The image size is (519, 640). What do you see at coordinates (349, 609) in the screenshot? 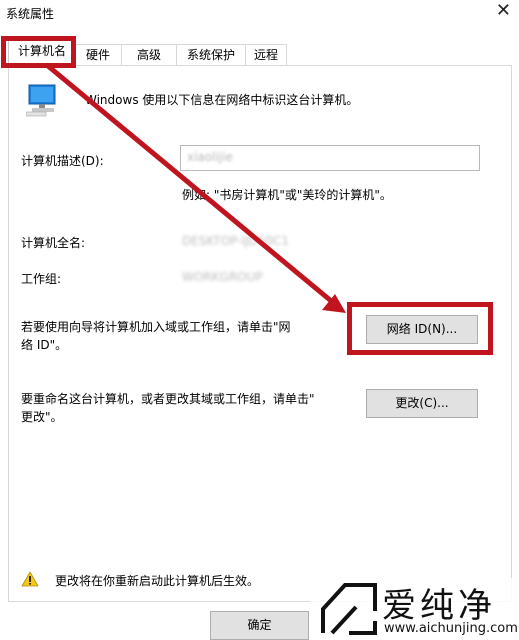
I see `logo-mark-icon` at bounding box center [349, 609].